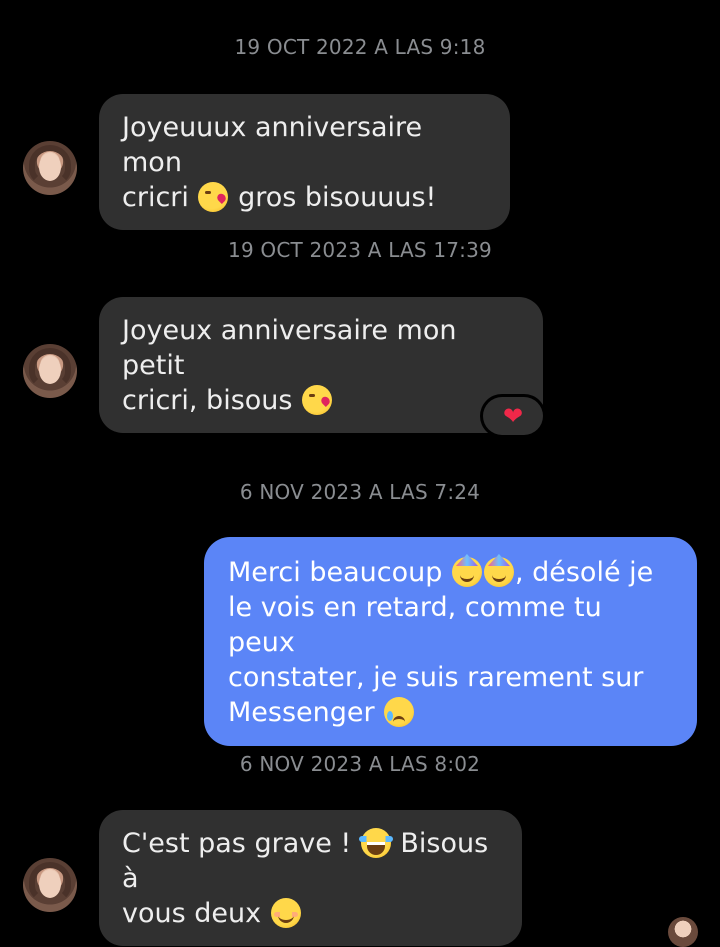  Describe the element at coordinates (375, 843) in the screenshot. I see `tears-of-joy-icon` at that location.